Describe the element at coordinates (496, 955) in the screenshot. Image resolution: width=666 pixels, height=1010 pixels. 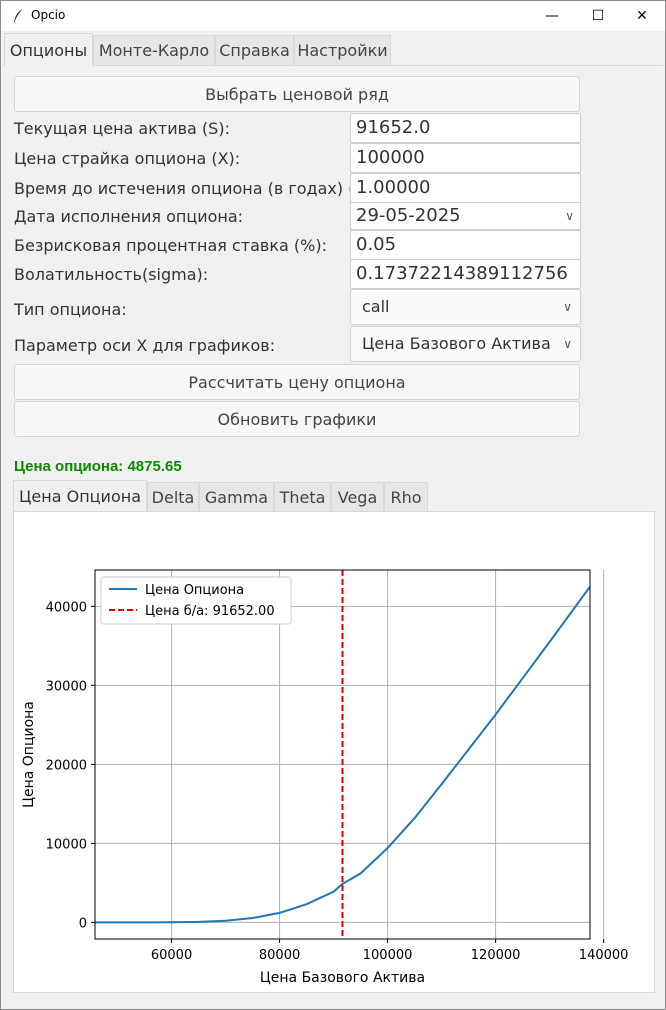
I see `x-tick-label: 120000` at that location.